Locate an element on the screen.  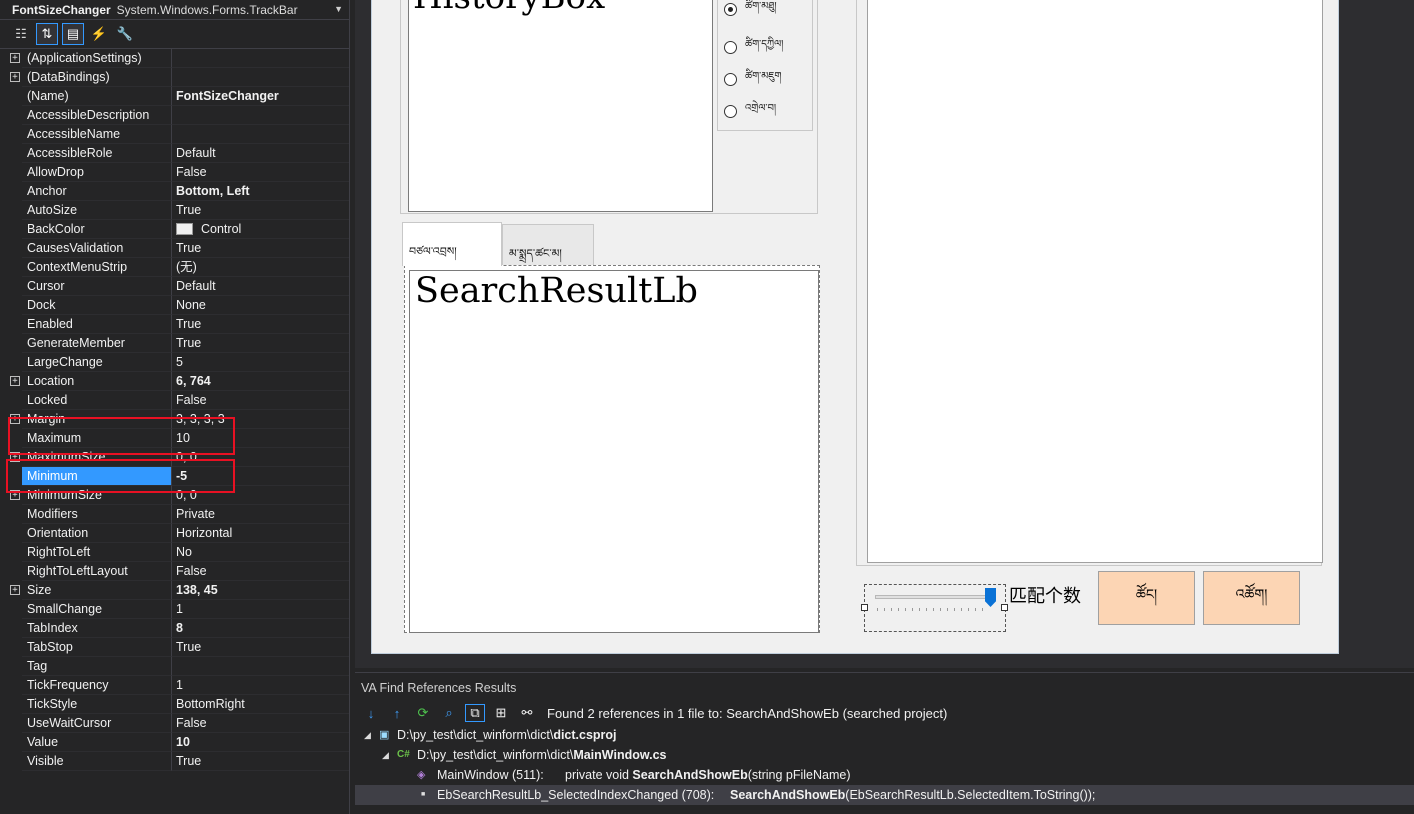
property-name: Enabled is located at coordinates (97, 324).